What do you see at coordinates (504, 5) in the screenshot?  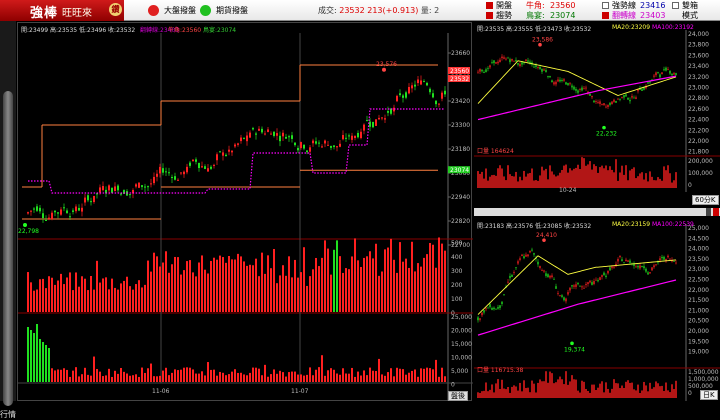 I see `open-label: 開盤` at bounding box center [504, 5].